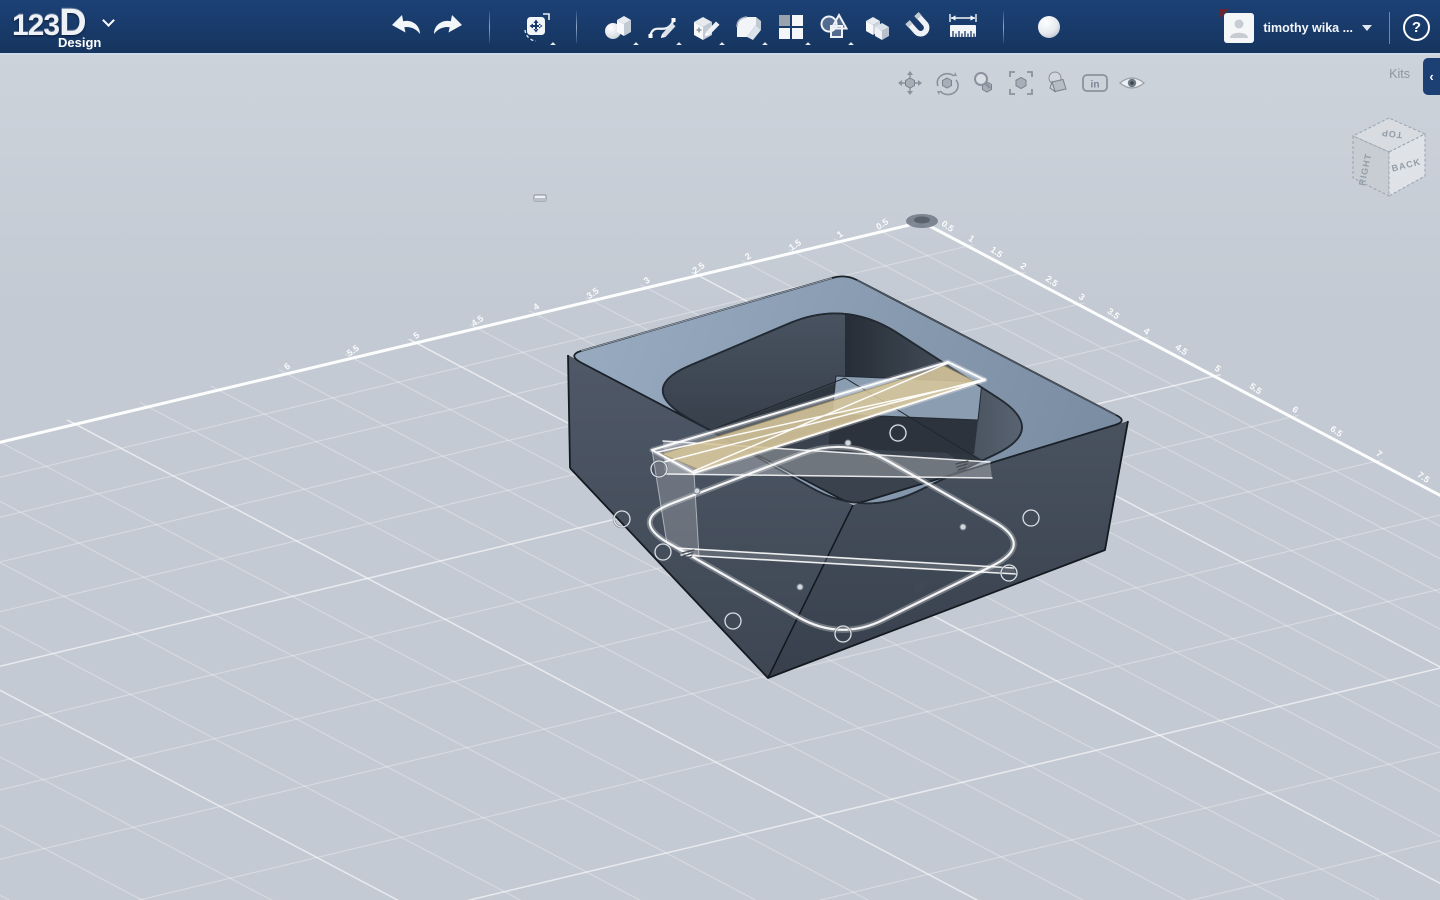 The height and width of the screenshot is (900, 1440). I want to click on redo-icon, so click(448, 24).